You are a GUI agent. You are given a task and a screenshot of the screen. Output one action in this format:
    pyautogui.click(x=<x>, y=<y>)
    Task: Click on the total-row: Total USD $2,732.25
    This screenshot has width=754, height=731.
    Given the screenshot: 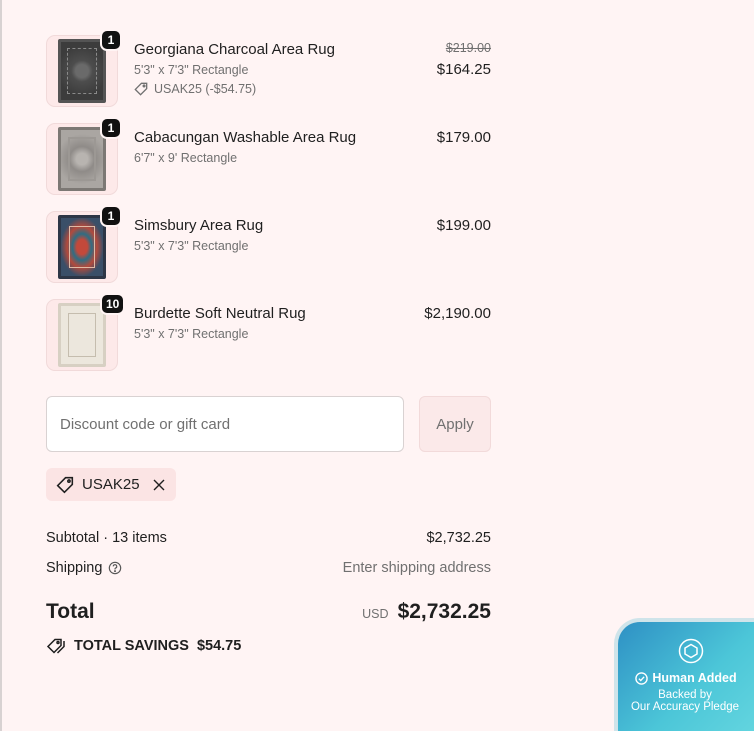 What is the action you would take?
    pyautogui.click(x=268, y=612)
    